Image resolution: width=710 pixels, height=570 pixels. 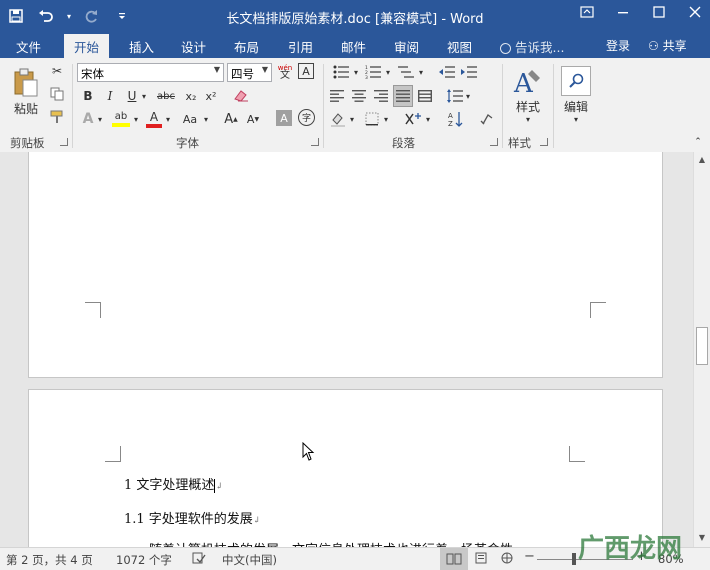 What do you see at coordinates (150, 72) in the screenshot?
I see `font-name-combo: 宋体 ▼` at bounding box center [150, 72].